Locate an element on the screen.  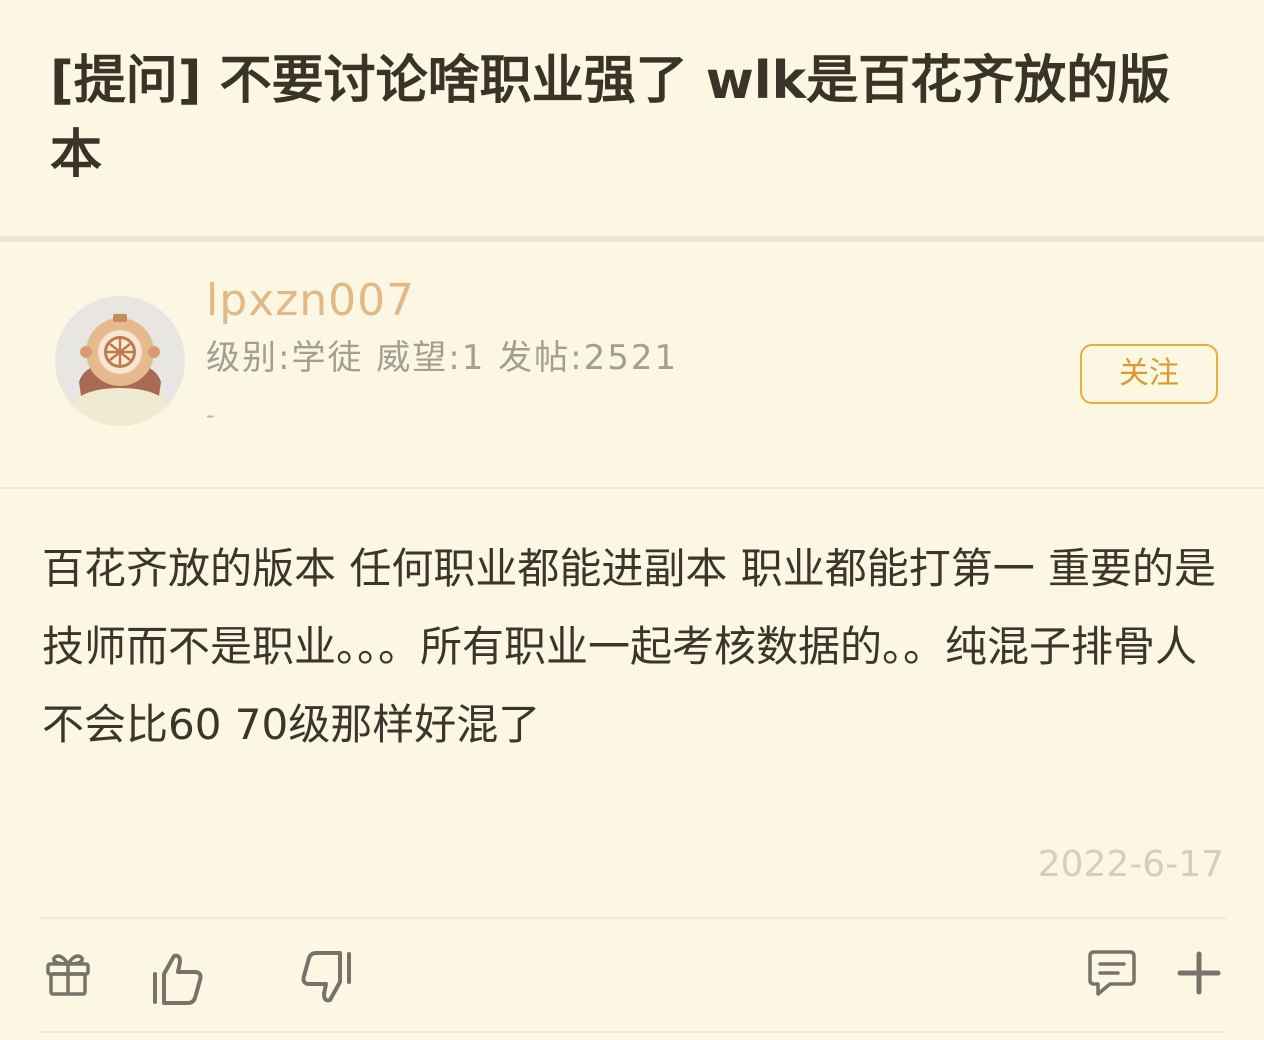
follow-button: 关注 is located at coordinates (1149, 374).